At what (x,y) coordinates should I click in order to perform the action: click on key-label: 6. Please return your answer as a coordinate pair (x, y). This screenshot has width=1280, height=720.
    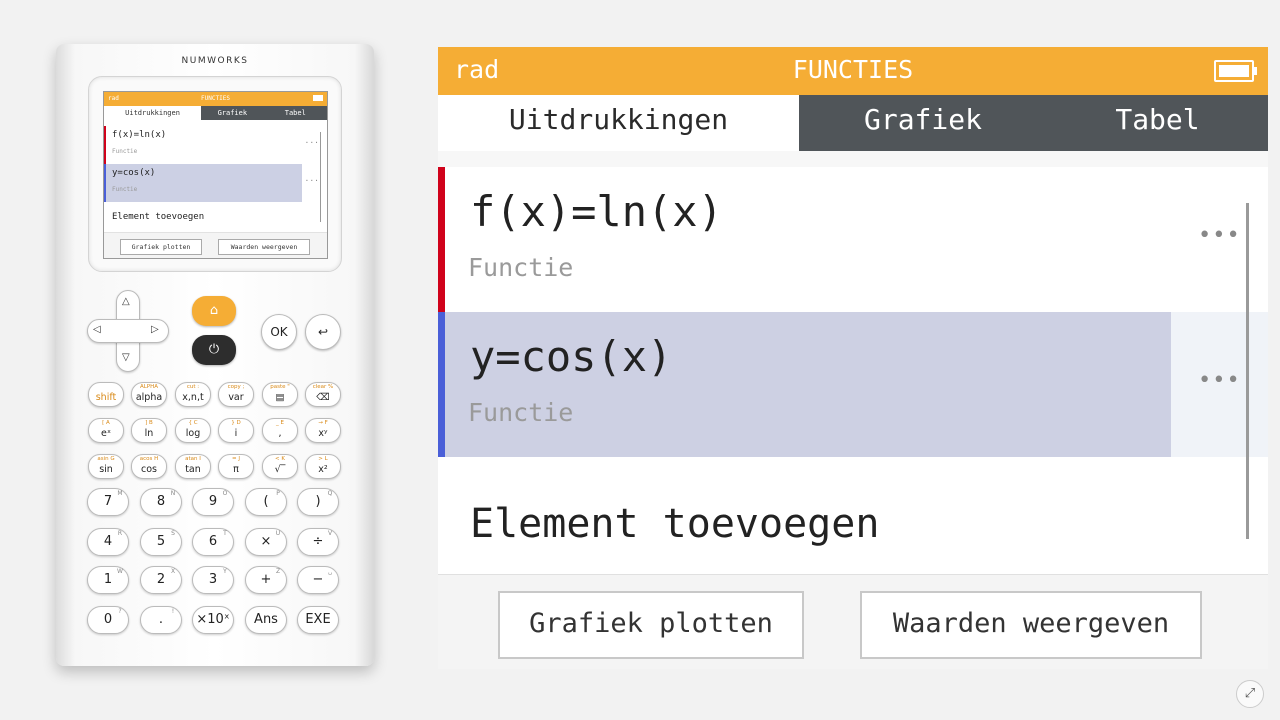
    Looking at the image, I should click on (213, 541).